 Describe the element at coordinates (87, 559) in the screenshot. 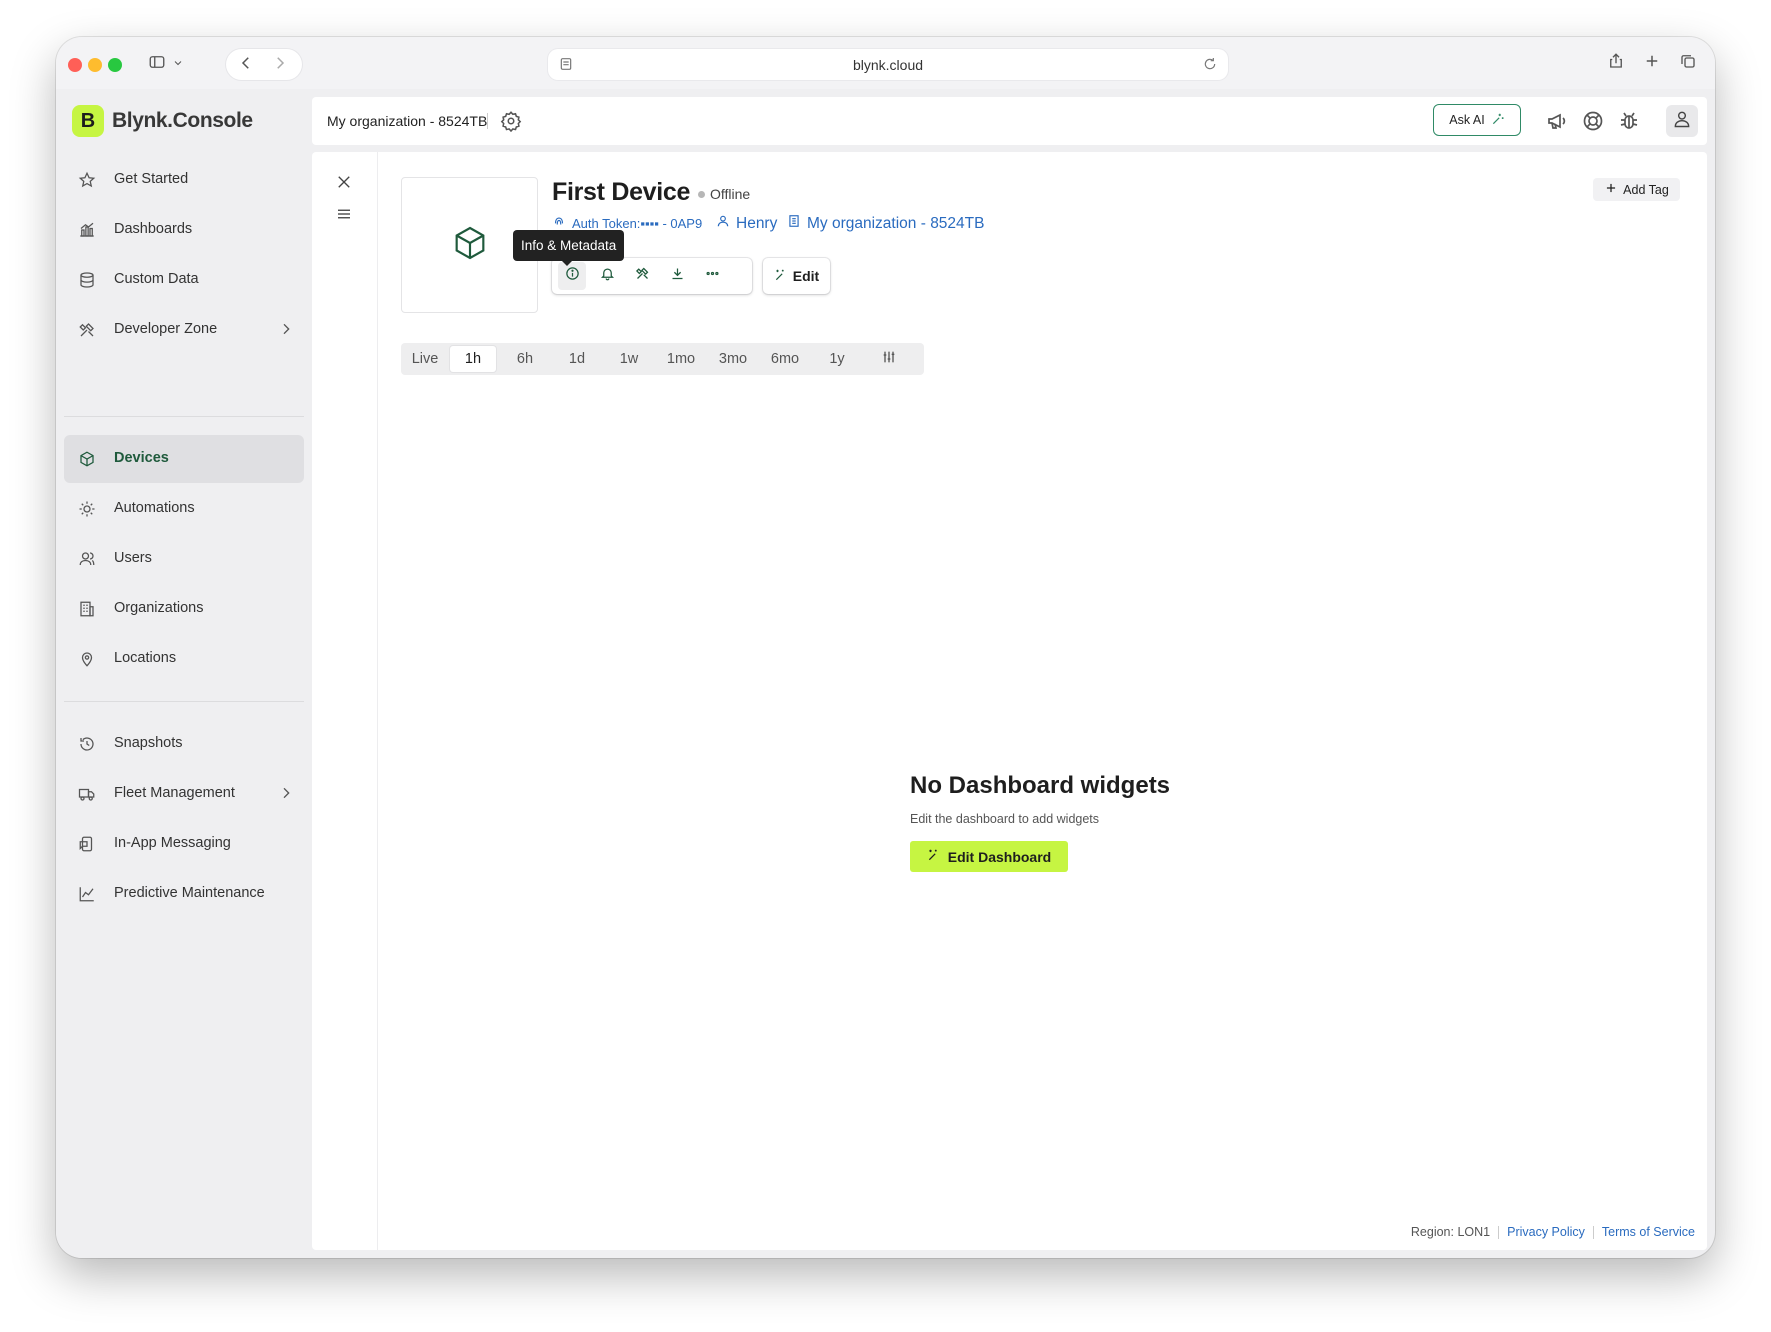

I see `users-icon` at that location.